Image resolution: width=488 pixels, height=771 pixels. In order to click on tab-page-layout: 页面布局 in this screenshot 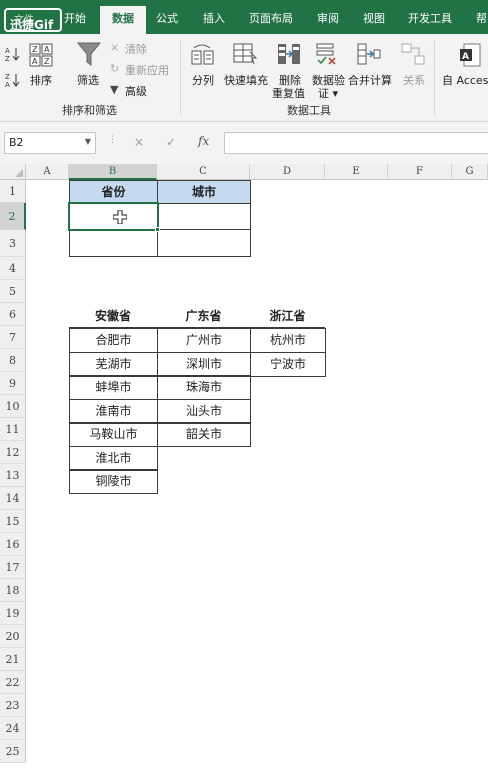, I will do `click(271, 18)`.